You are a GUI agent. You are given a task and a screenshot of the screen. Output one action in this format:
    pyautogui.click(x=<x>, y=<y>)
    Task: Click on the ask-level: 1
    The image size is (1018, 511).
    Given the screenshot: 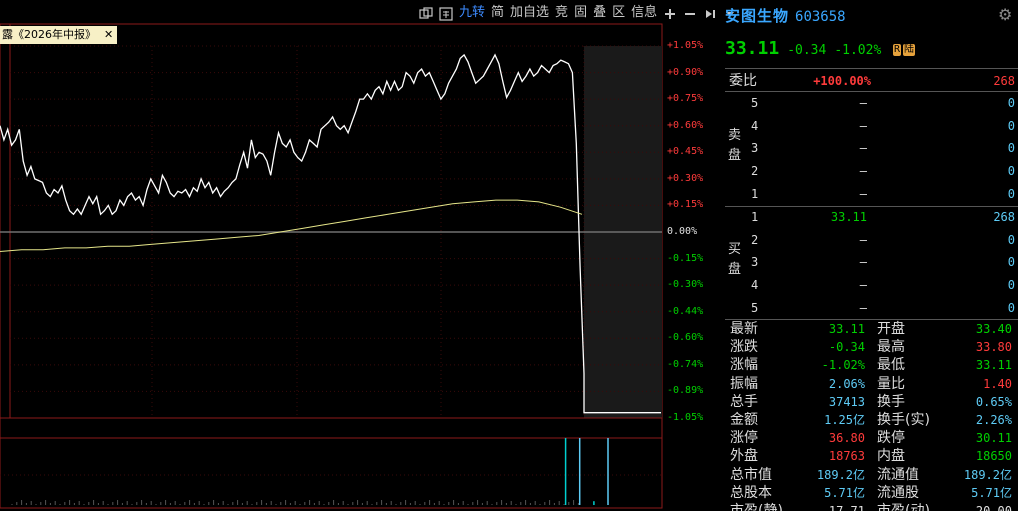 What is the action you would take?
    pyautogui.click(x=755, y=193)
    